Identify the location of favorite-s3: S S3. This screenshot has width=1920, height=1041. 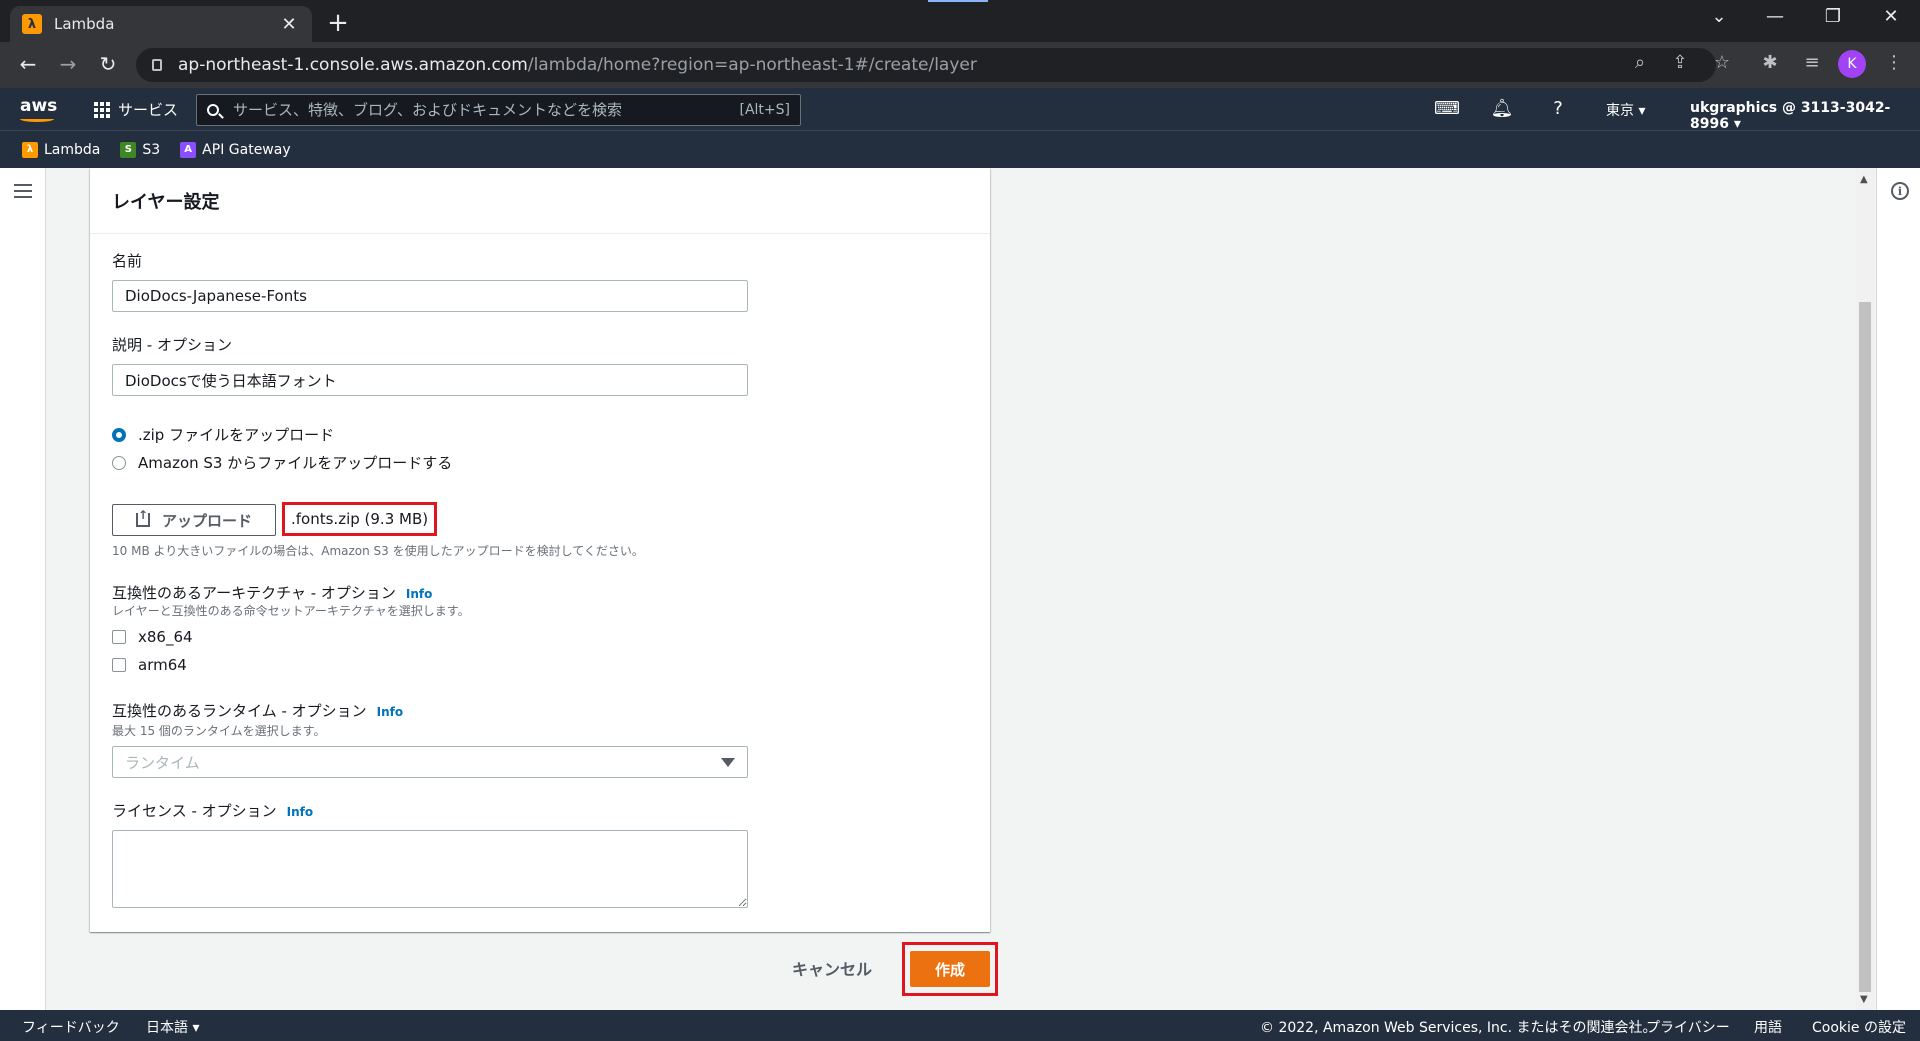
(140, 149).